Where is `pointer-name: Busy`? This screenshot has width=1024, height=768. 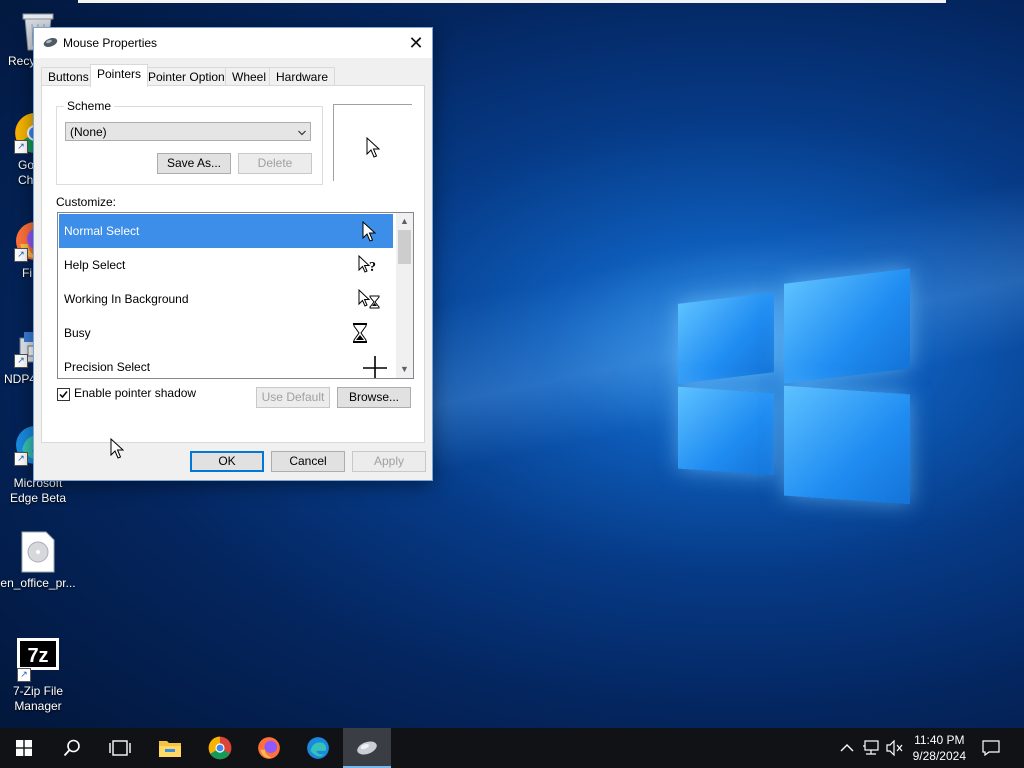
pointer-name: Busy is located at coordinates (77, 333).